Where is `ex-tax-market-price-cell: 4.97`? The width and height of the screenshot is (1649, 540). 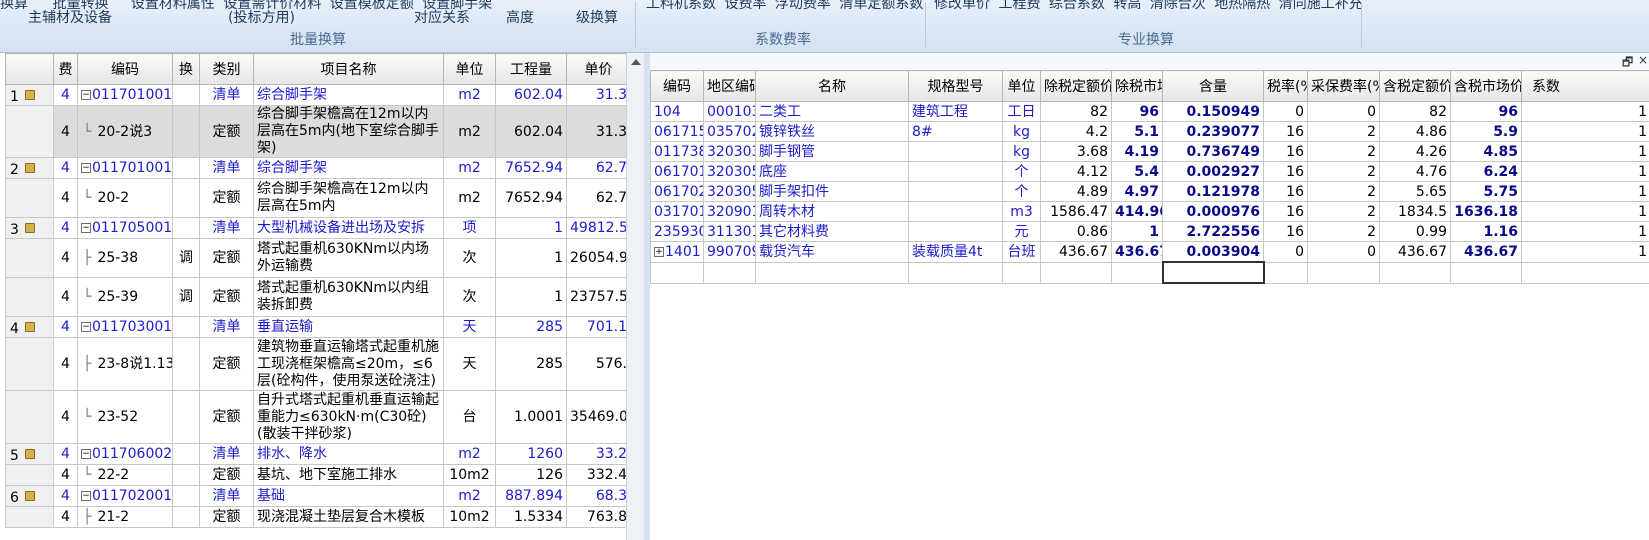
ex-tax-market-price-cell: 4.97 is located at coordinates (1137, 191).